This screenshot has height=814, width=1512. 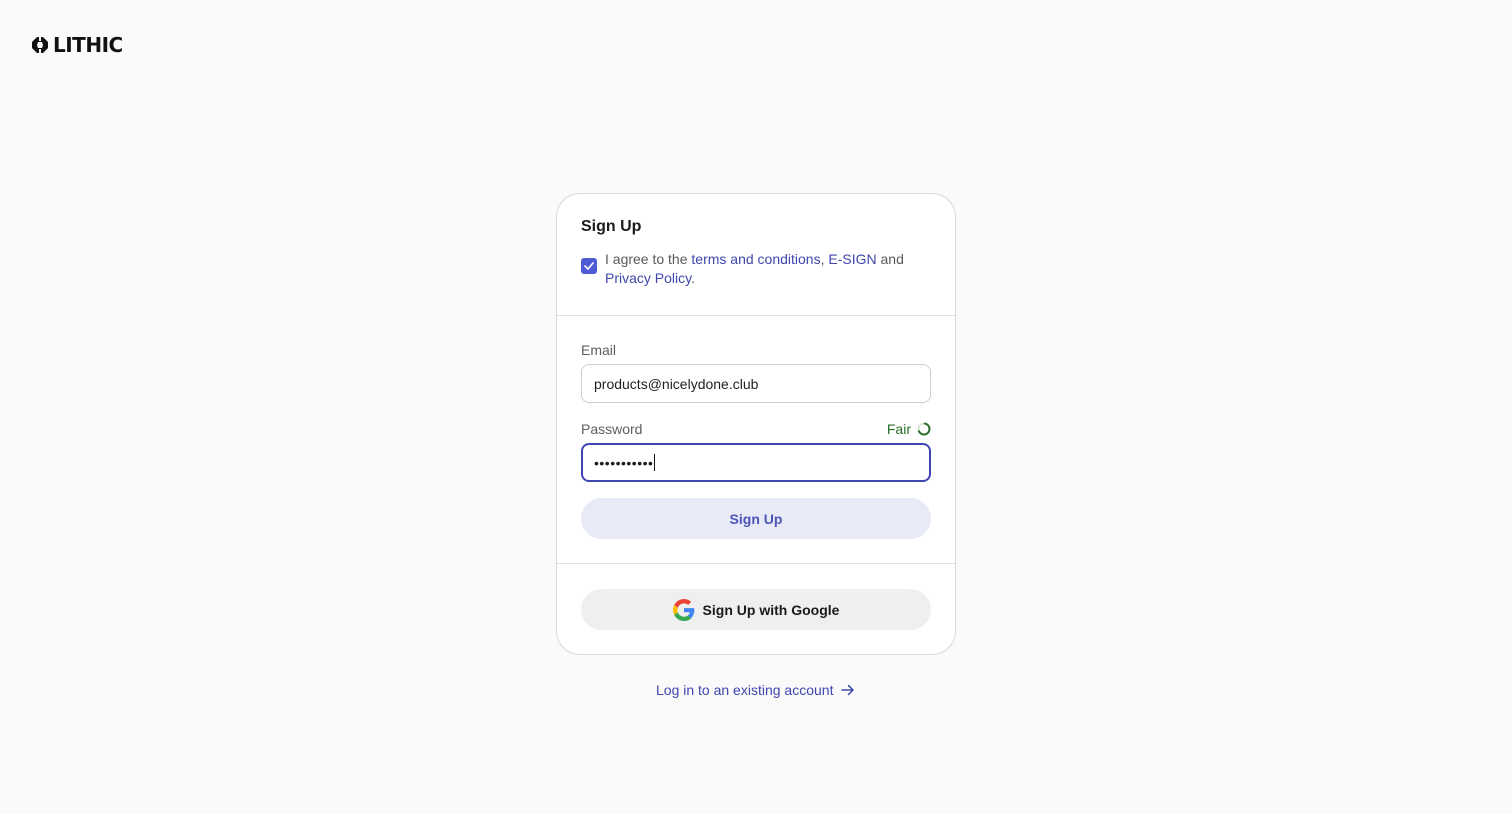 I want to click on arrow-right-icon, so click(x=848, y=690).